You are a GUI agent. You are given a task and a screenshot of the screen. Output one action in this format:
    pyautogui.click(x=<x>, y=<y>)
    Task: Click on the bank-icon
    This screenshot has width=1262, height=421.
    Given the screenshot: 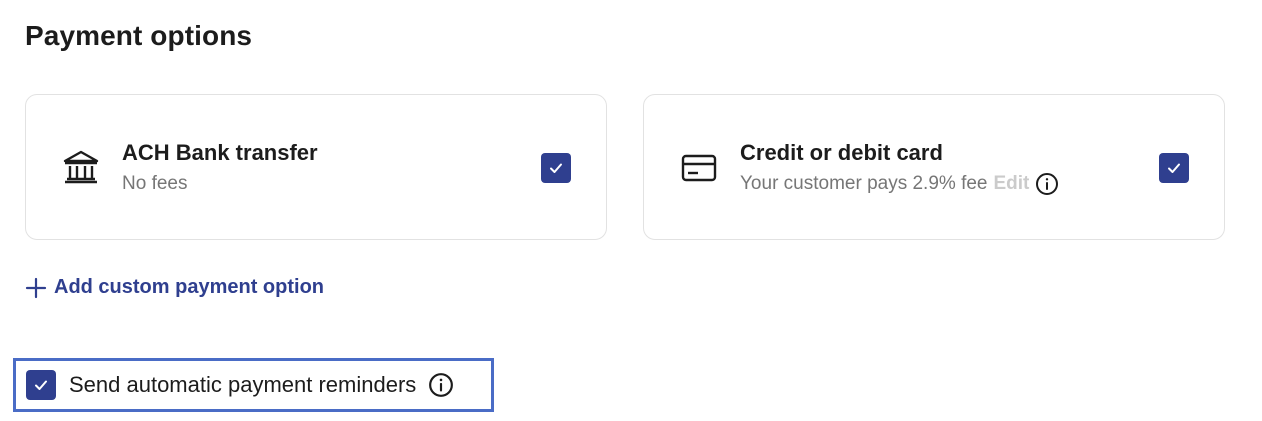 What is the action you would take?
    pyautogui.click(x=81, y=168)
    